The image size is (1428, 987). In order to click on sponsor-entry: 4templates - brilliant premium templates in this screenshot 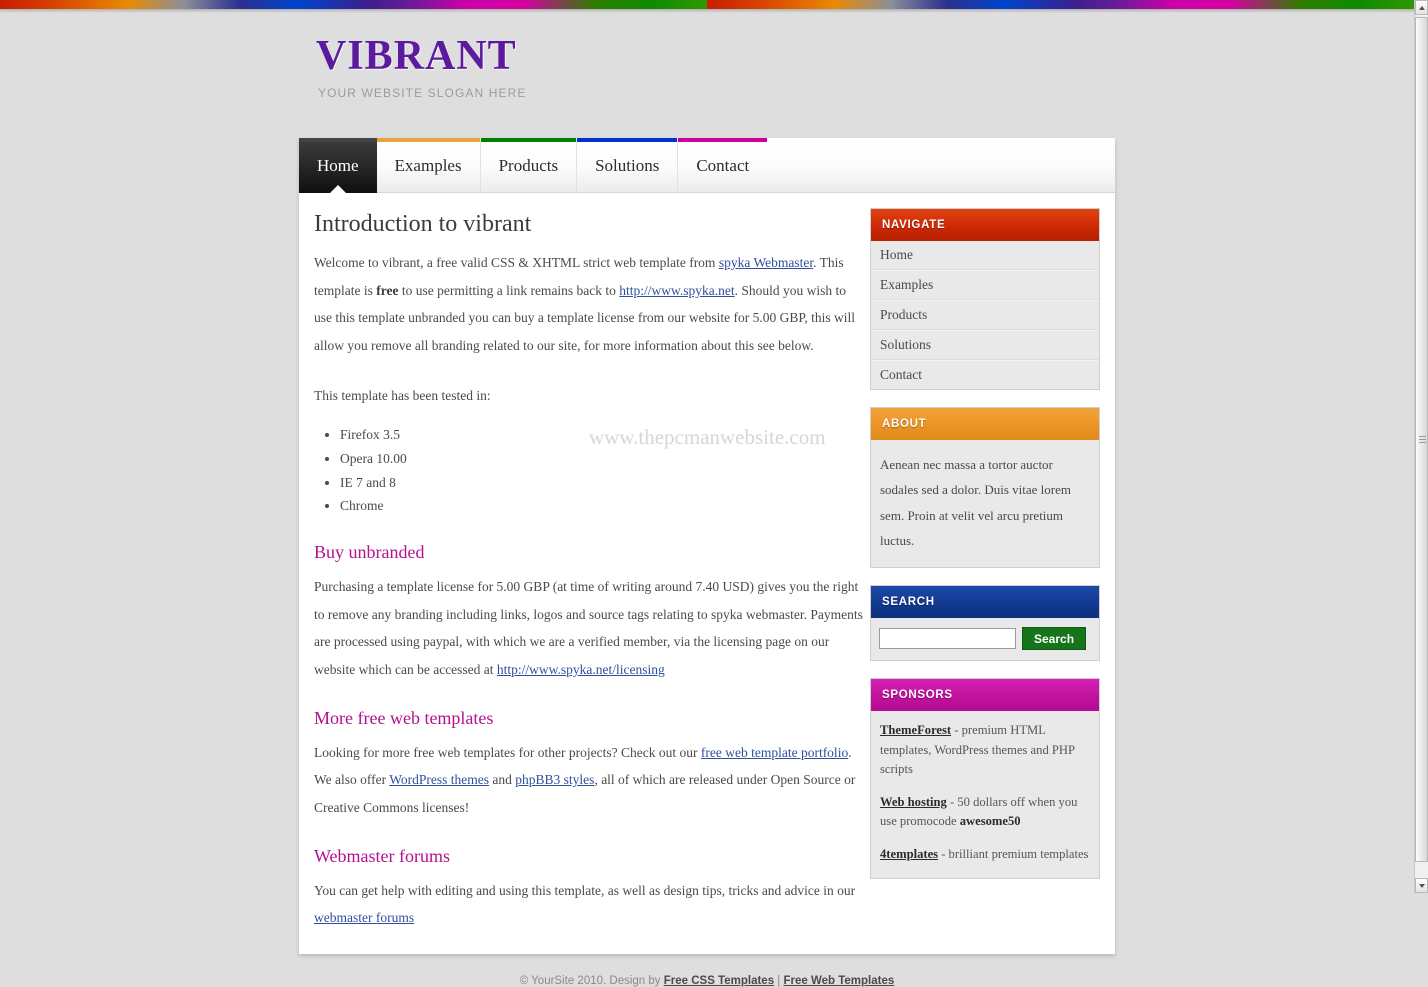, I will do `click(985, 855)`.